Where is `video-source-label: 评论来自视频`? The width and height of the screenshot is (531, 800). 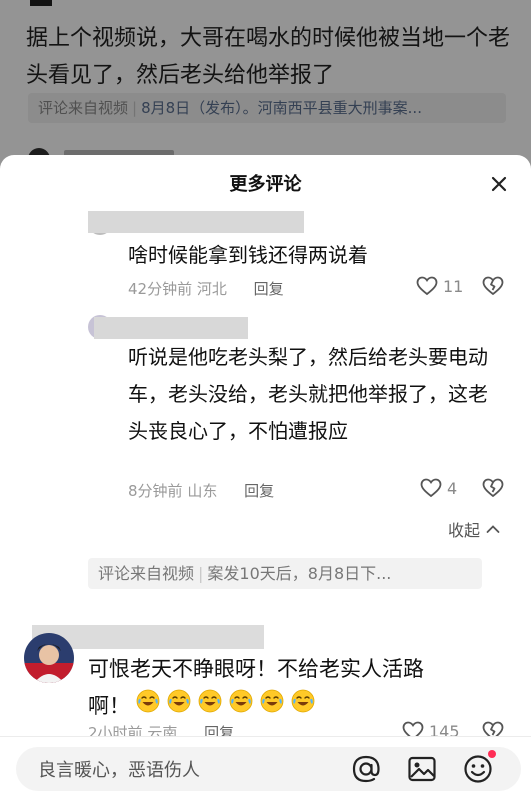
video-source-label: 评论来自视频 is located at coordinates (146, 573).